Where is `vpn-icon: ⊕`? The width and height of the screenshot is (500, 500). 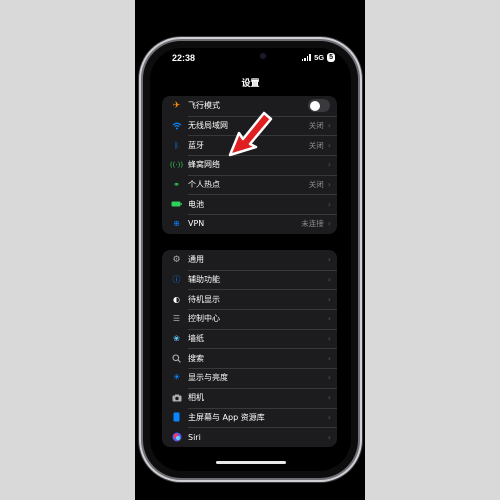 vpn-icon: ⊕ is located at coordinates (176, 224).